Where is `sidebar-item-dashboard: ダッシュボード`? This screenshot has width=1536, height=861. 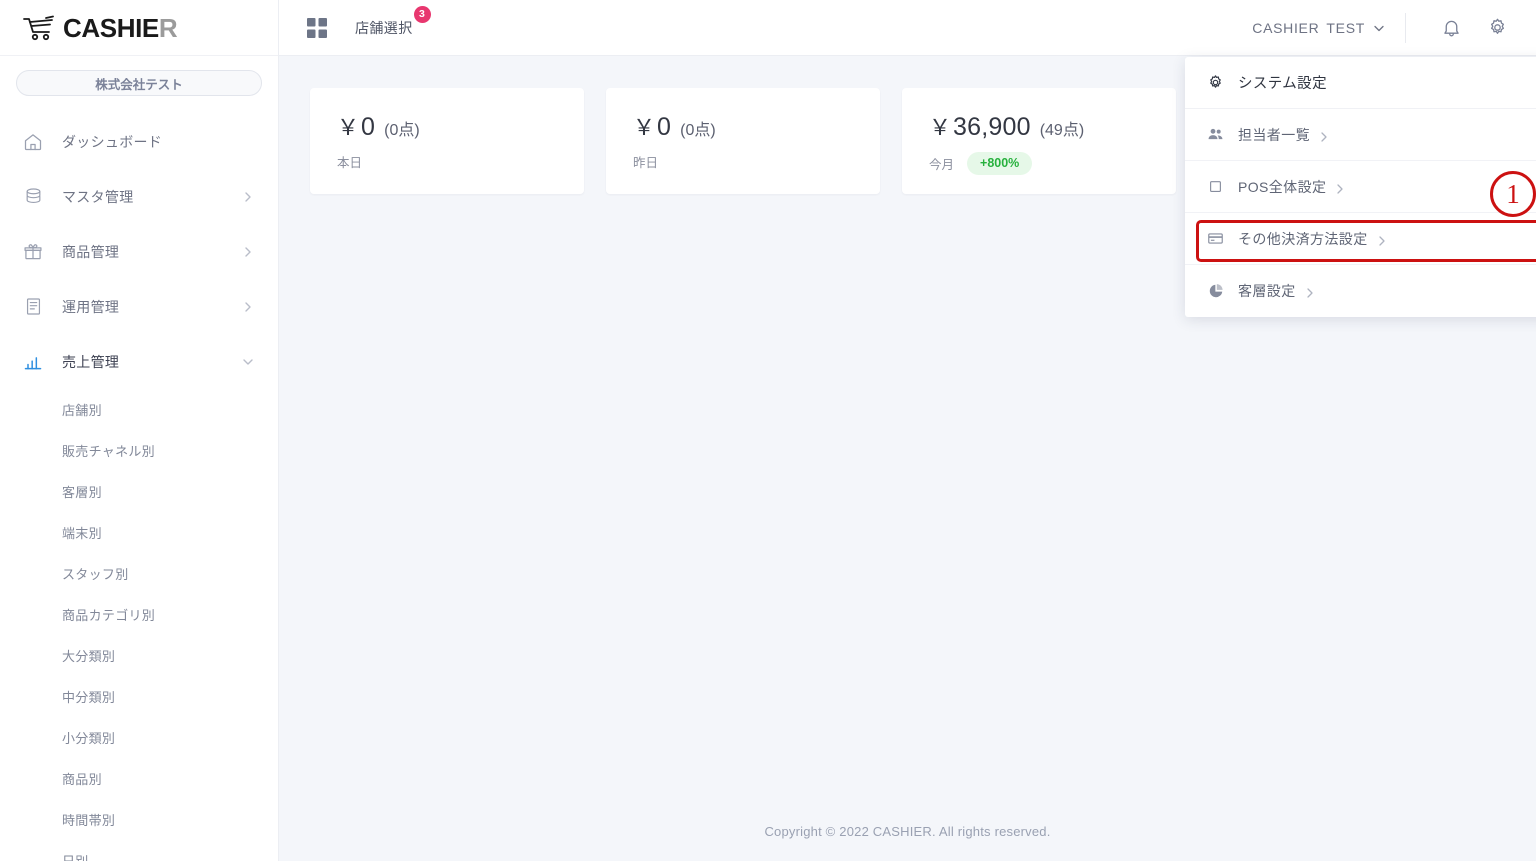 sidebar-item-dashboard: ダッシュボード is located at coordinates (139, 141).